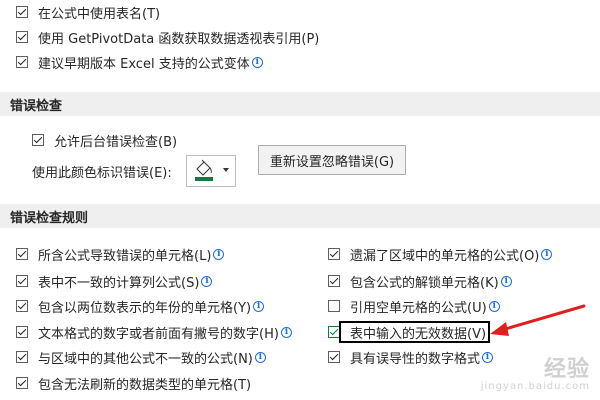 The width and height of the screenshot is (600, 400). Describe the element at coordinates (38, 140) in the screenshot. I see `checkbox-background-error-checking` at that location.